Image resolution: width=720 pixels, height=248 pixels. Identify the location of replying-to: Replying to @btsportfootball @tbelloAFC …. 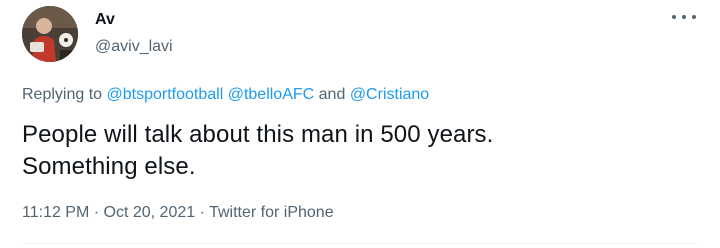
(225, 95).